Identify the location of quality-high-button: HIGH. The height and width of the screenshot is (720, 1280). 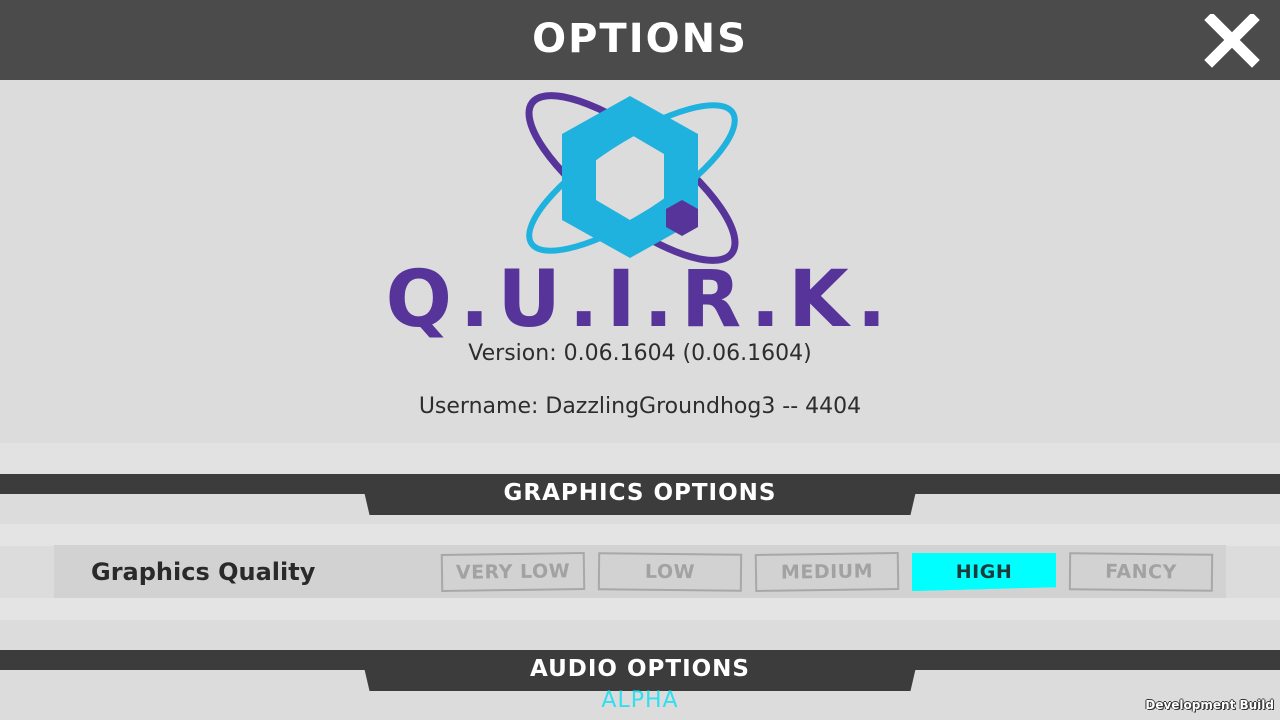
(984, 572).